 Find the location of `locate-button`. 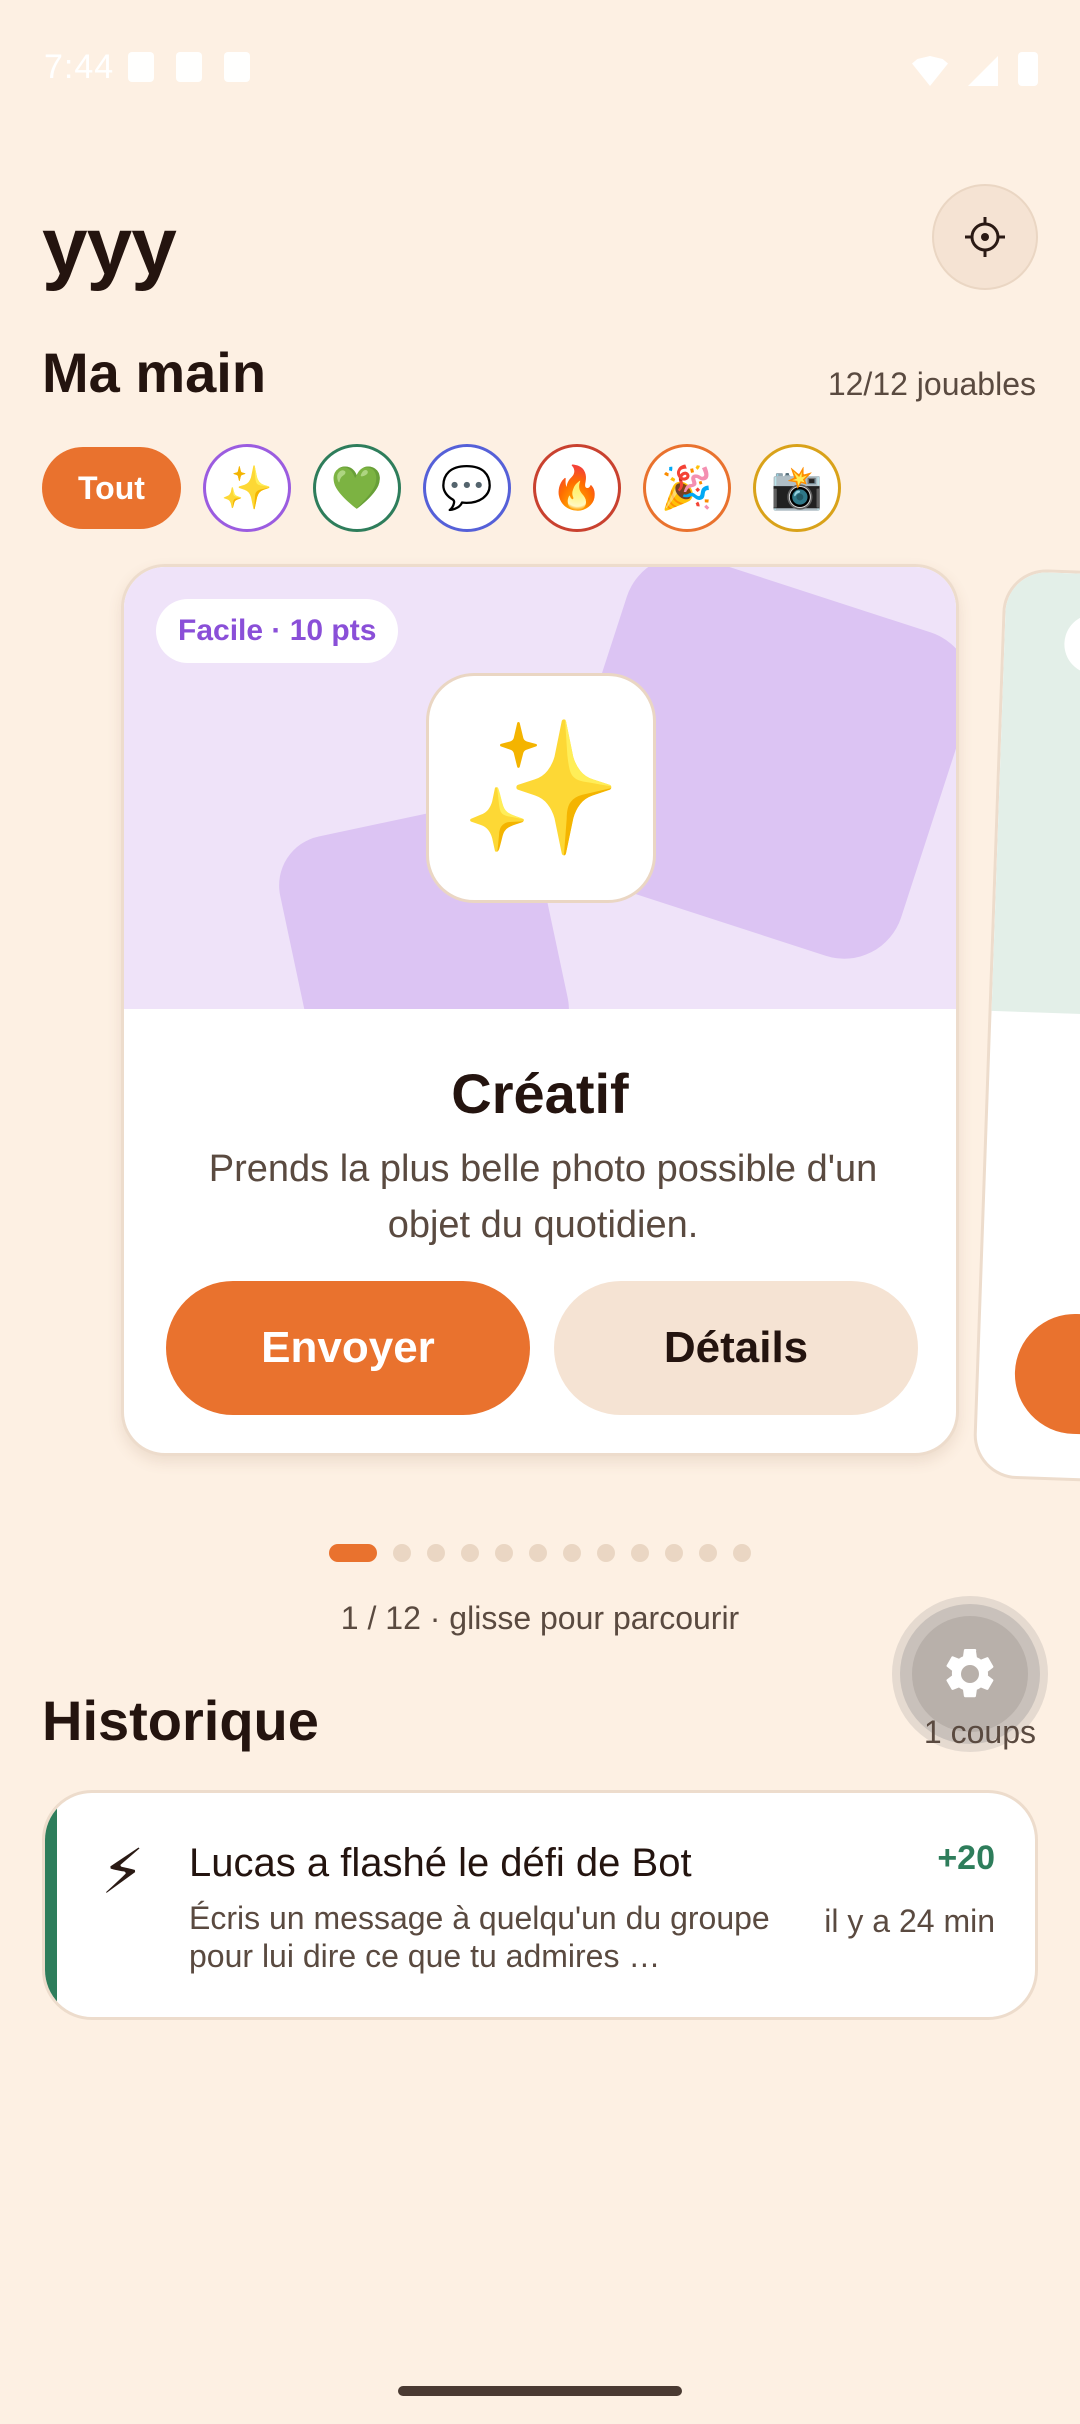

locate-button is located at coordinates (985, 237).